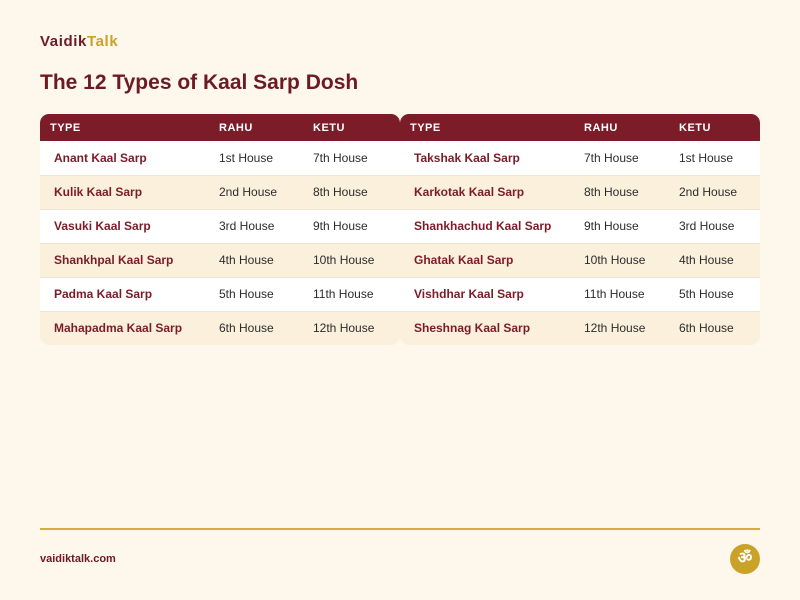 The image size is (800, 600). Describe the element at coordinates (706, 157) in the screenshot. I see `cell-ketu: 1st House` at that location.